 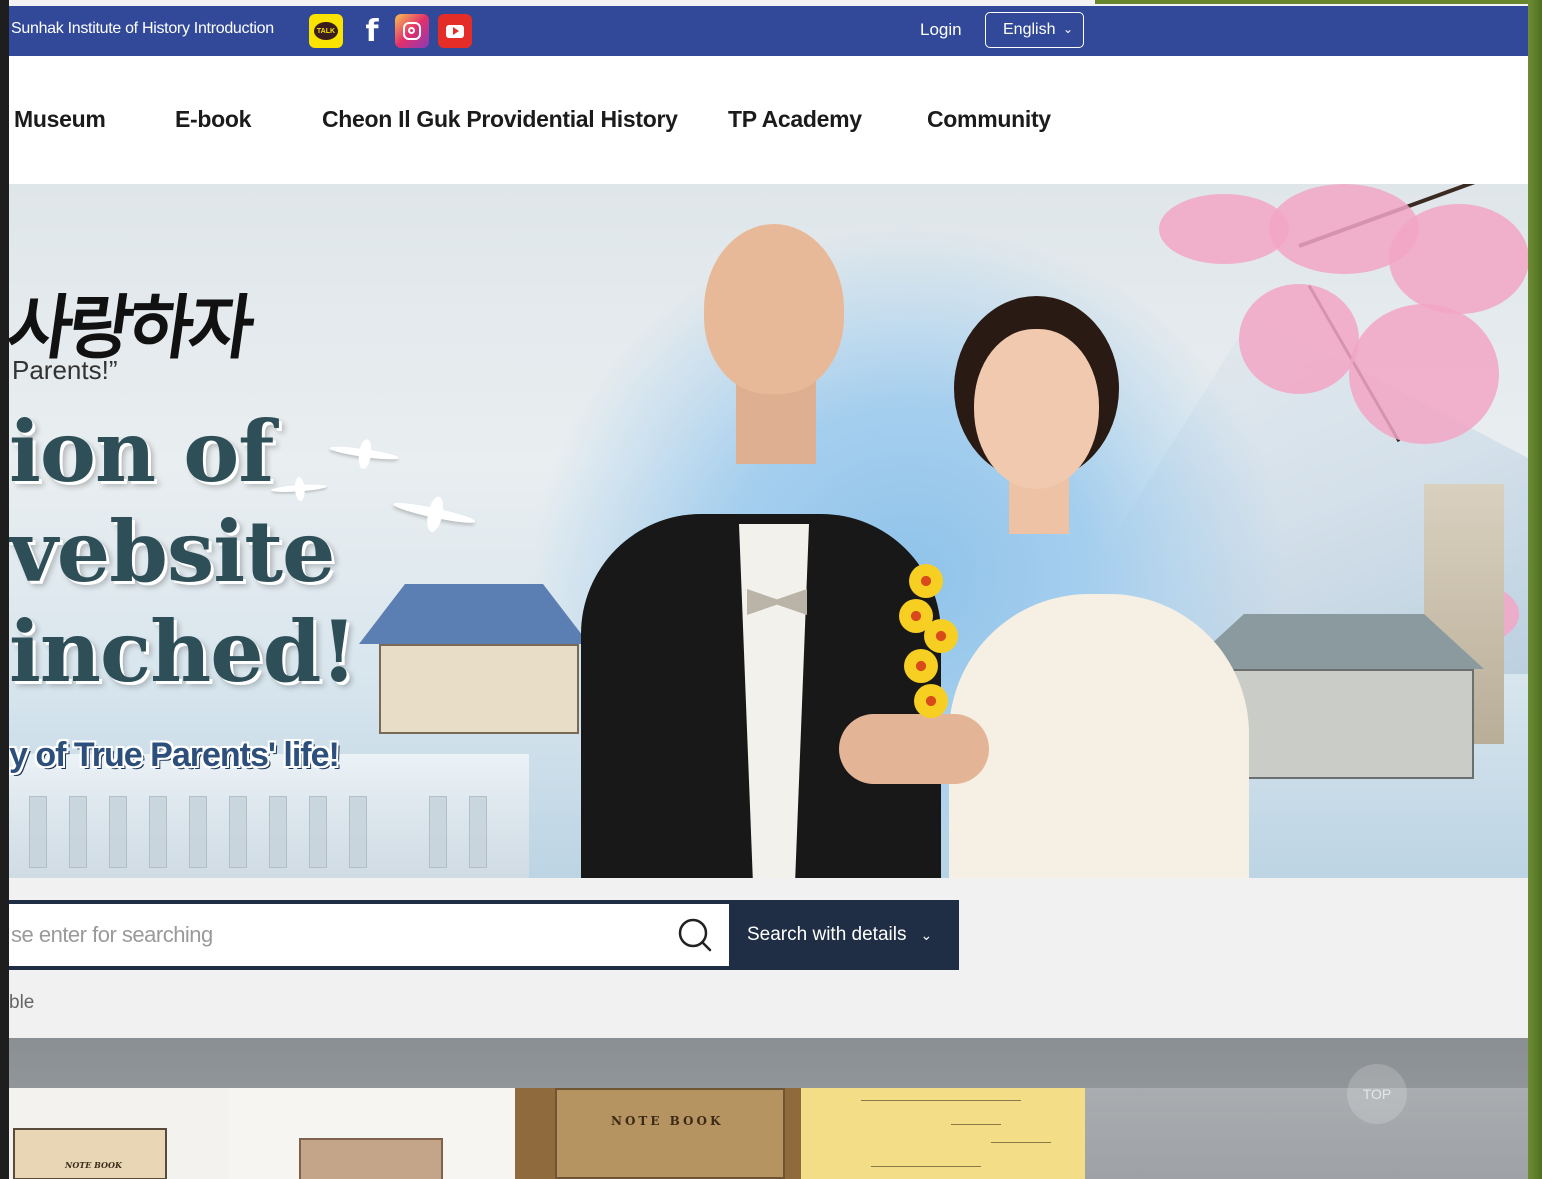 I want to click on youtube-play-shape, so click(x=455, y=31).